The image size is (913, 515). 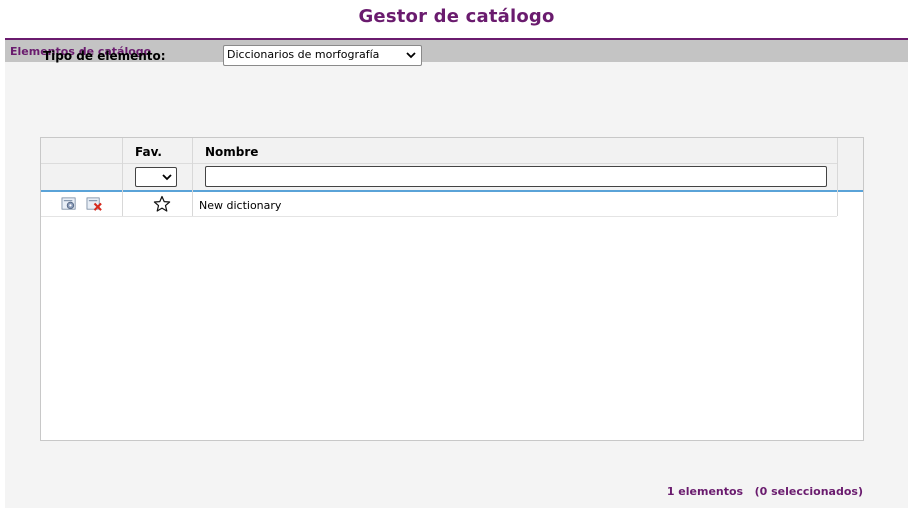 What do you see at coordinates (439, 204) in the screenshot?
I see `table-row: New dictionary` at bounding box center [439, 204].